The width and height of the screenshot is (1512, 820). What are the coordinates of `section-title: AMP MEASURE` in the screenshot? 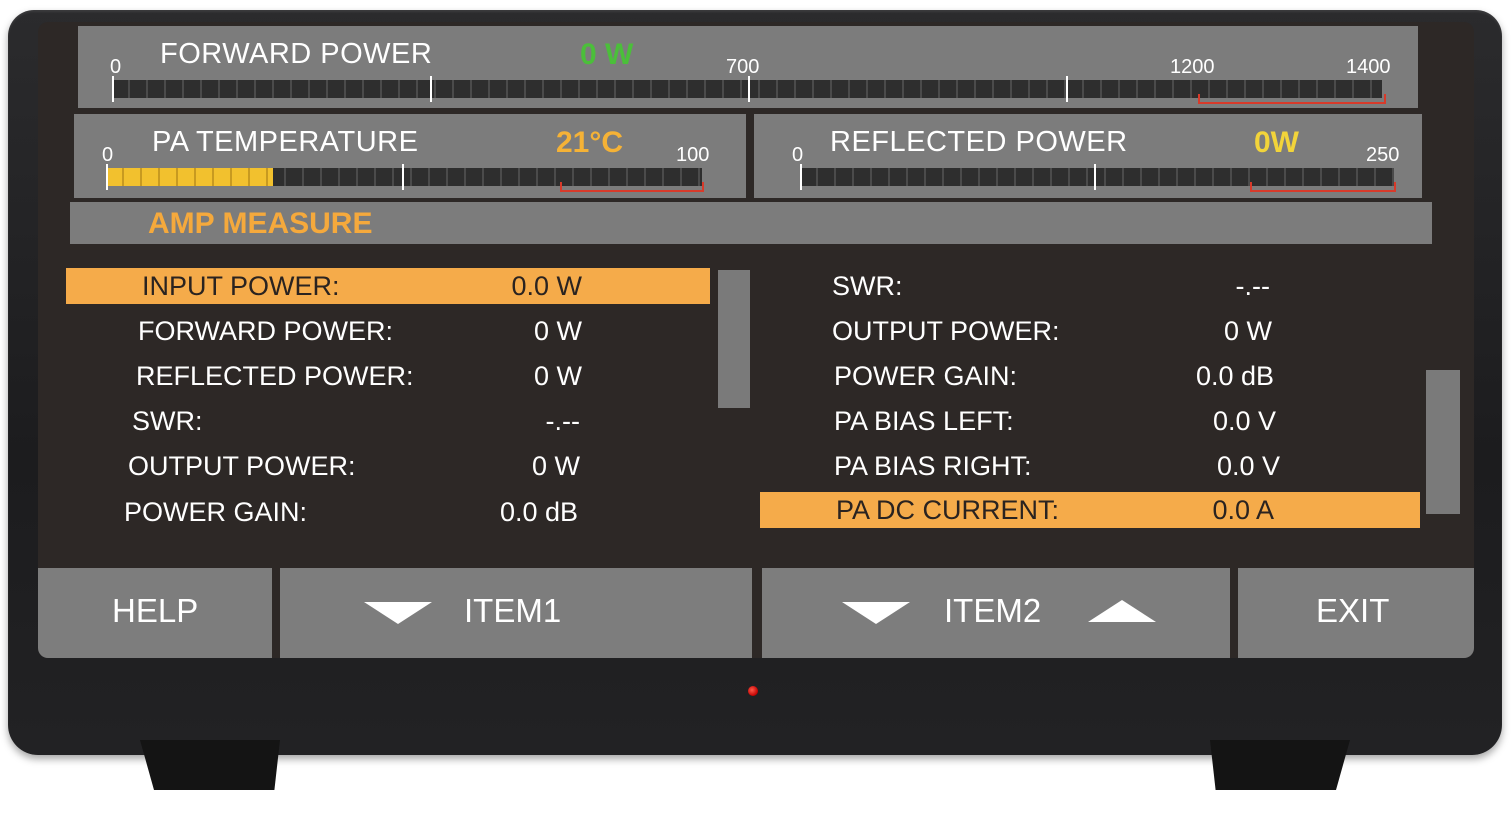 It's located at (260, 223).